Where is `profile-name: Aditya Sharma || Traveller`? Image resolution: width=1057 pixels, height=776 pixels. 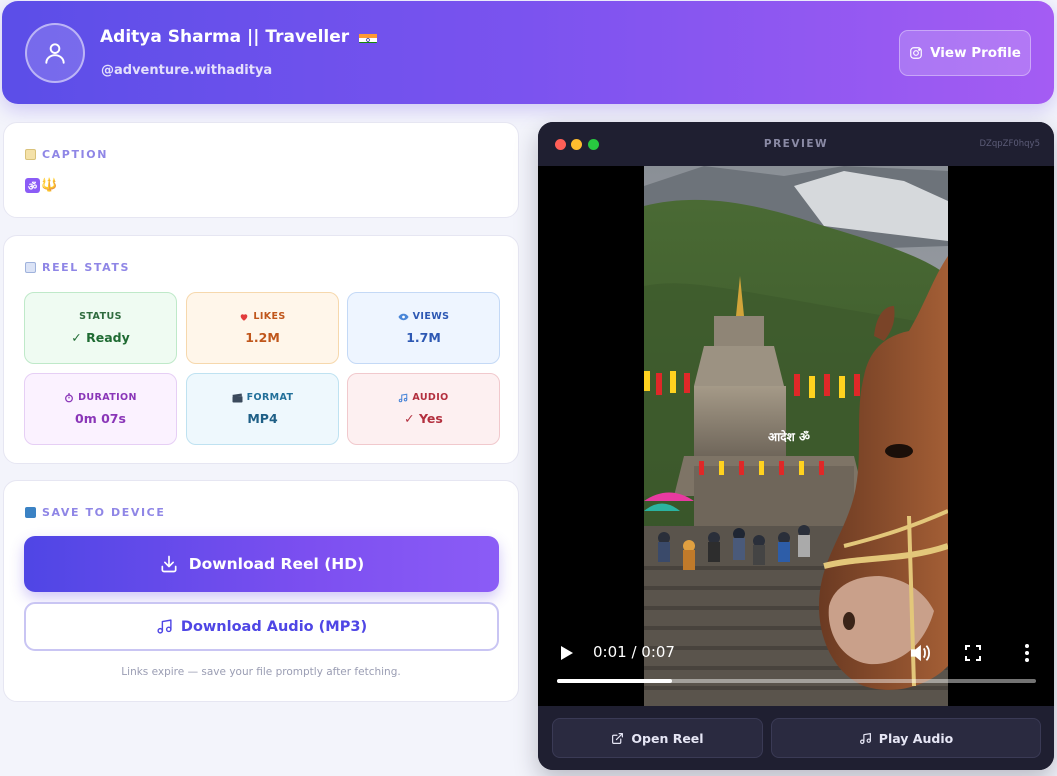 profile-name: Aditya Sharma || Traveller is located at coordinates (225, 37).